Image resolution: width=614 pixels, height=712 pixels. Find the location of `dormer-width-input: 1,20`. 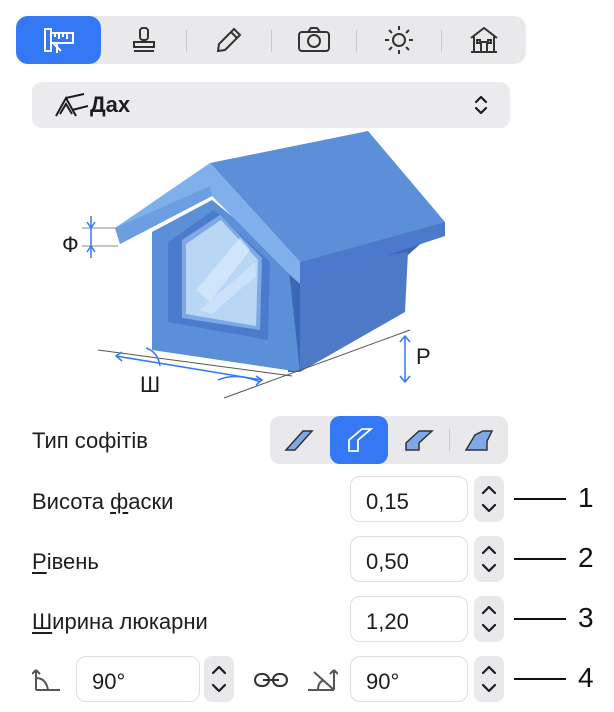

dormer-width-input: 1,20 is located at coordinates (409, 619).